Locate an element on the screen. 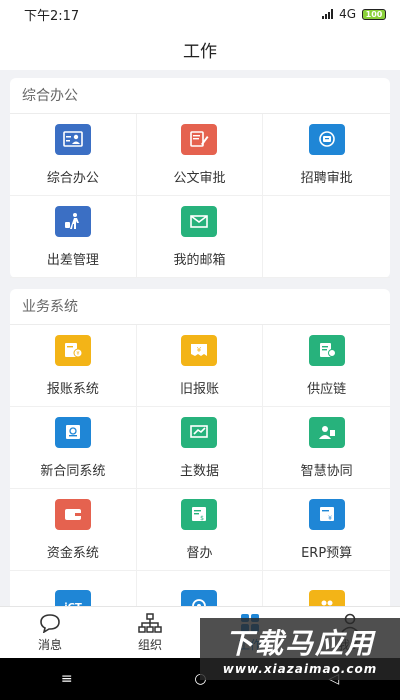 The height and width of the screenshot is (700, 400). collaboration-icon is located at coordinates (326, 432).